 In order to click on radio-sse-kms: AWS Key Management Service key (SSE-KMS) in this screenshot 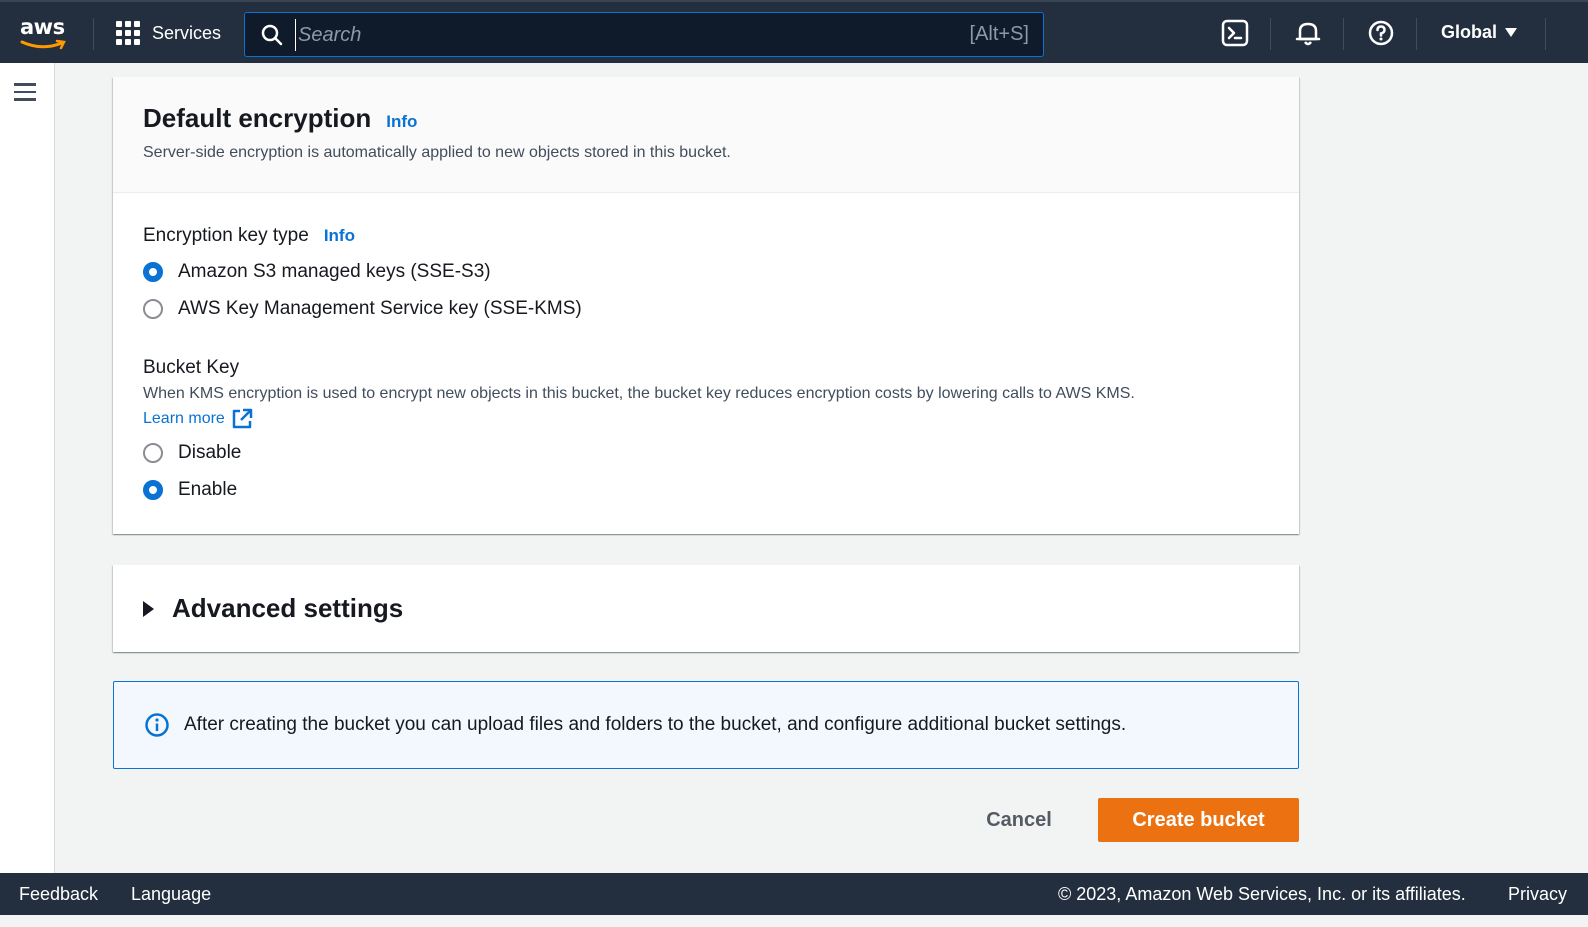, I will do `click(706, 308)`.